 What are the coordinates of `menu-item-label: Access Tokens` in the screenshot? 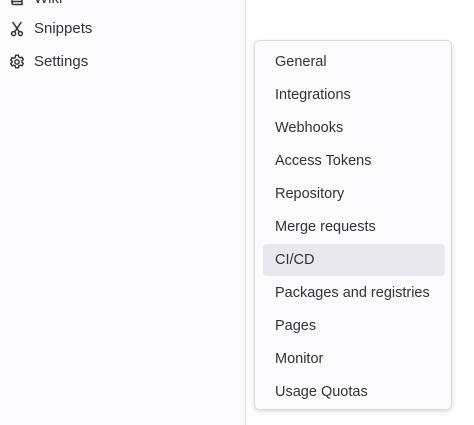 It's located at (323, 161).